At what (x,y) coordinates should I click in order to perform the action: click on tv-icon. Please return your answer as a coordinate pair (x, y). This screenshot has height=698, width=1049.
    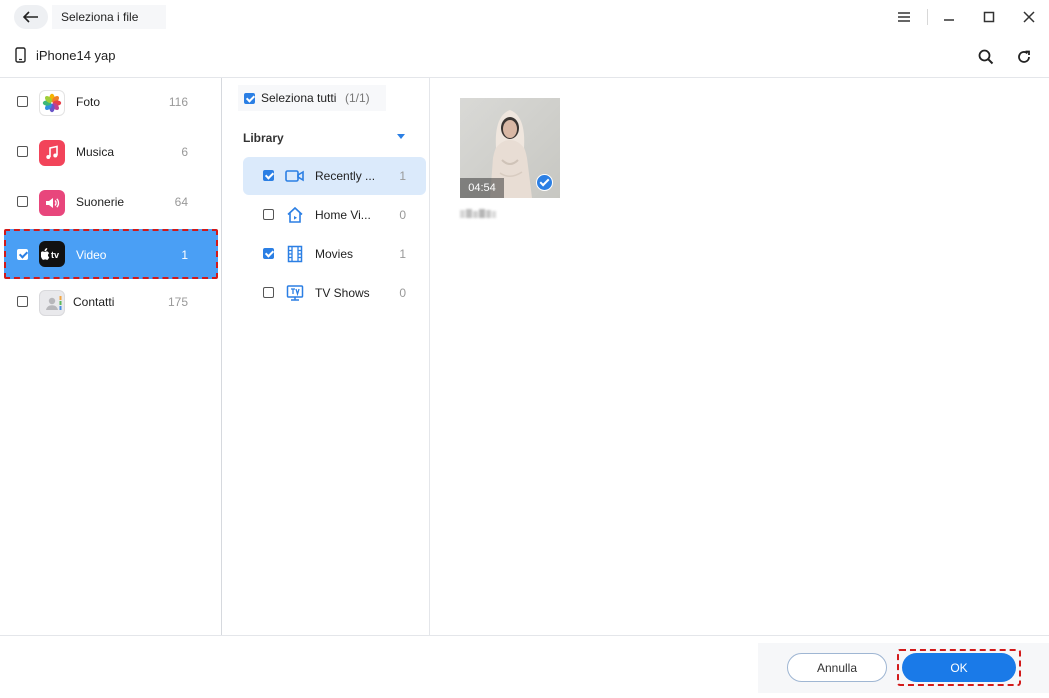
    Looking at the image, I should click on (295, 293).